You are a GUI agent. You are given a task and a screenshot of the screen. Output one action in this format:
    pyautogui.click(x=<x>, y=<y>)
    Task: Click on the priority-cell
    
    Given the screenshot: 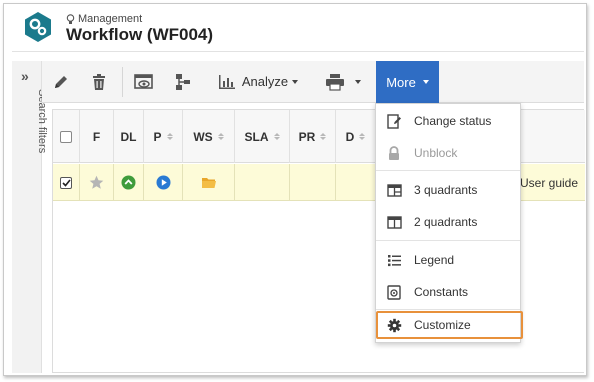 What is the action you would take?
    pyautogui.click(x=163, y=182)
    